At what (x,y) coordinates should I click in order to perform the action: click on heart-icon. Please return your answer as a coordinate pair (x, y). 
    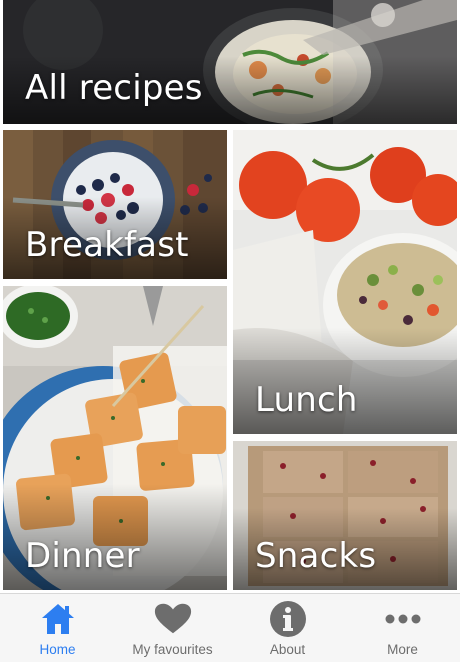
    Looking at the image, I should click on (173, 619).